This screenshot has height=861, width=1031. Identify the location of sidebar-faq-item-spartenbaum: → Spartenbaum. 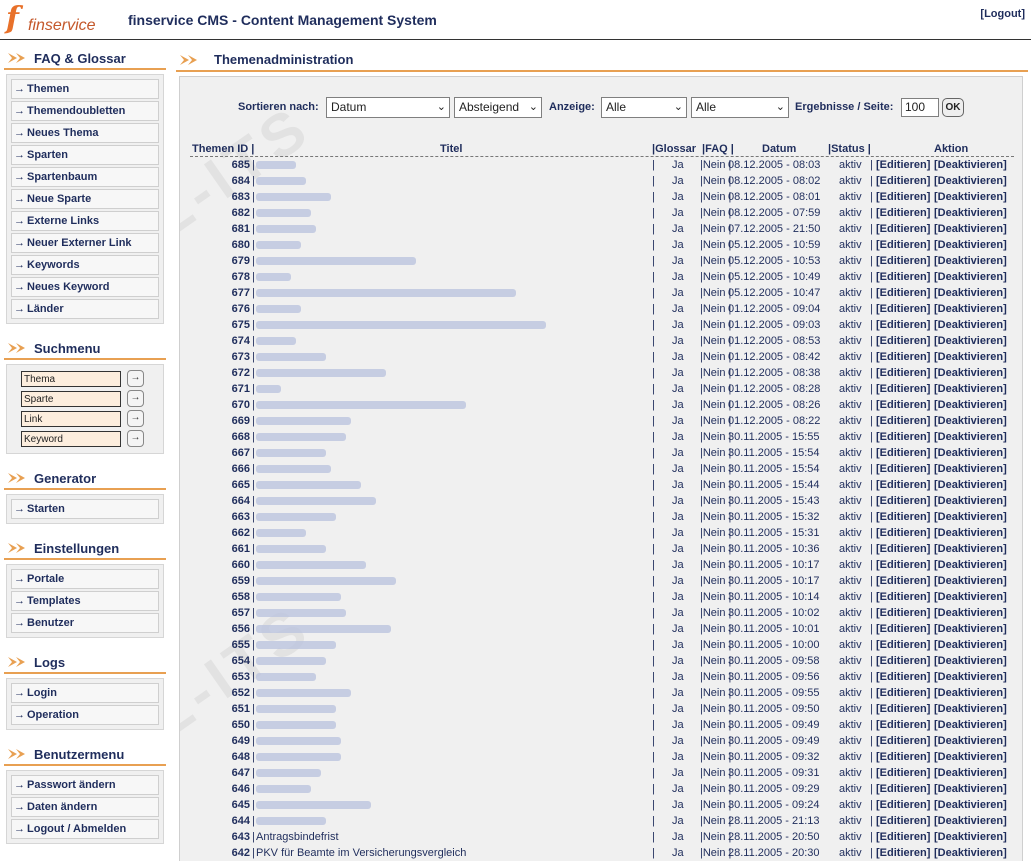
(85, 177).